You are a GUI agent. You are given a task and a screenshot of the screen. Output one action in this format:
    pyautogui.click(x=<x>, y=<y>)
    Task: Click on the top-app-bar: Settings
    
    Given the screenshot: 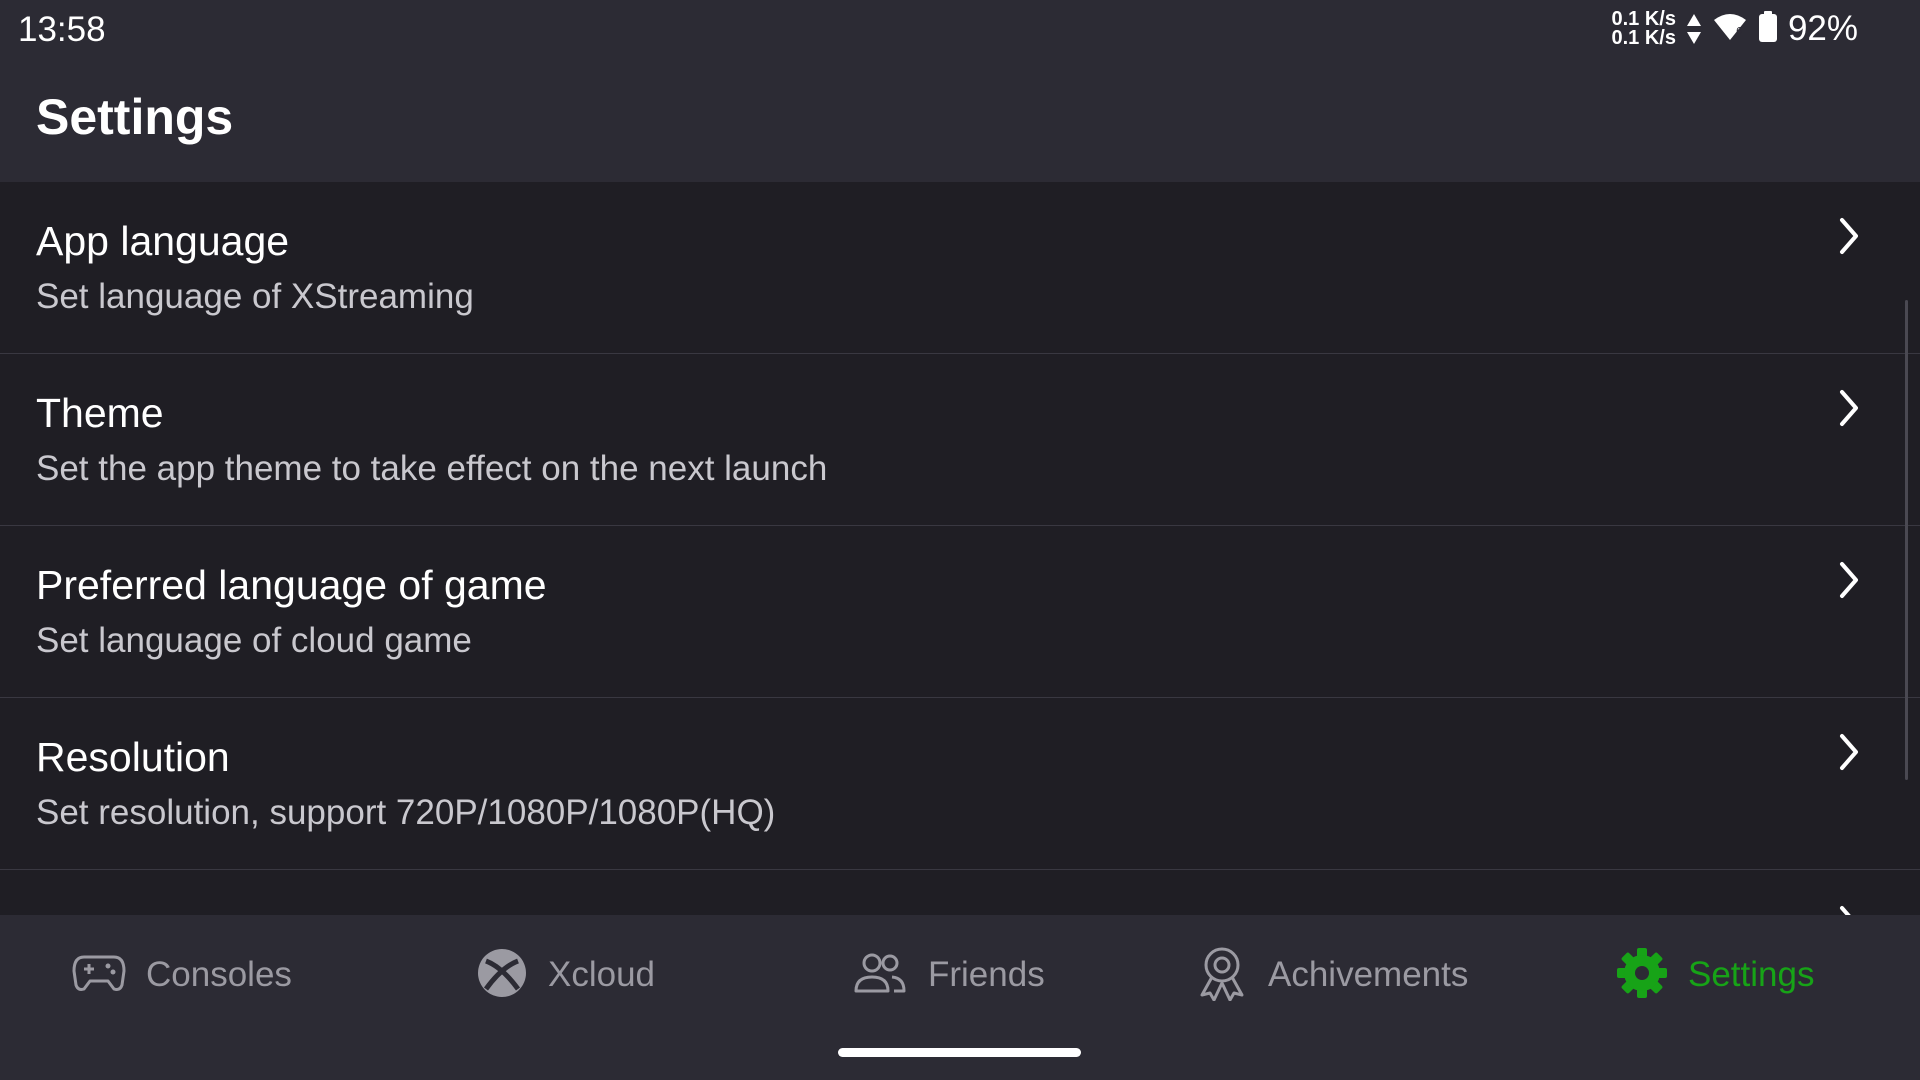 What is the action you would take?
    pyautogui.click(x=960, y=119)
    